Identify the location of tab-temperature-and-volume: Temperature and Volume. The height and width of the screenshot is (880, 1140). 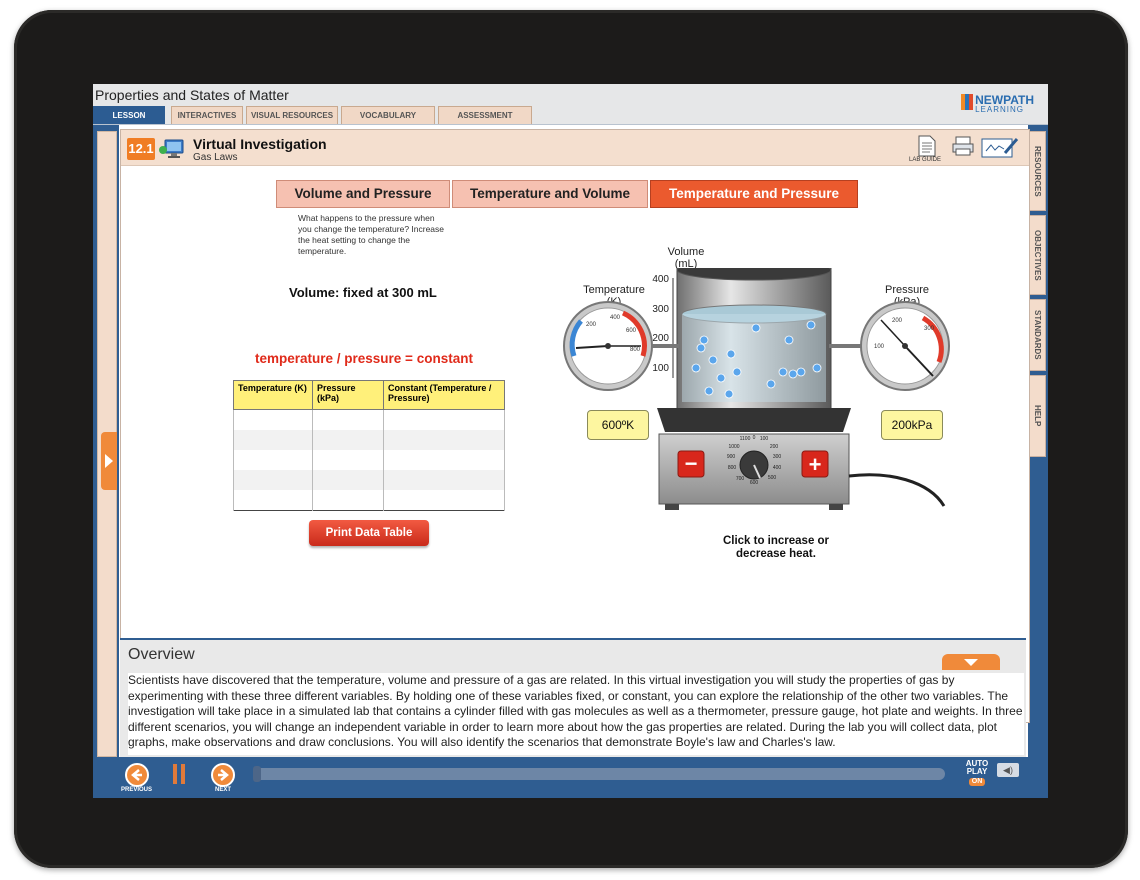
(550, 194).